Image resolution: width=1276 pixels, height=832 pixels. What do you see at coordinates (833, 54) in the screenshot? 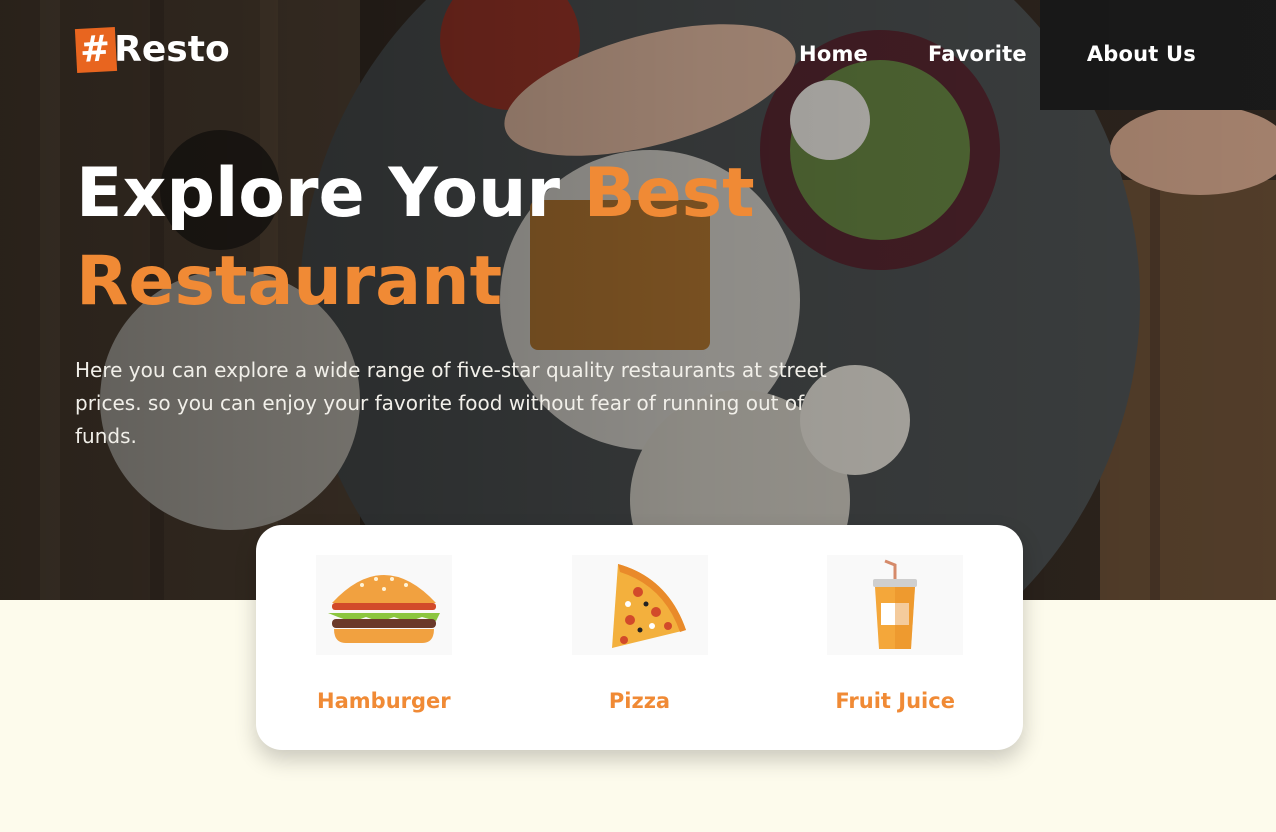
I see `nav-home-link: Home` at bounding box center [833, 54].